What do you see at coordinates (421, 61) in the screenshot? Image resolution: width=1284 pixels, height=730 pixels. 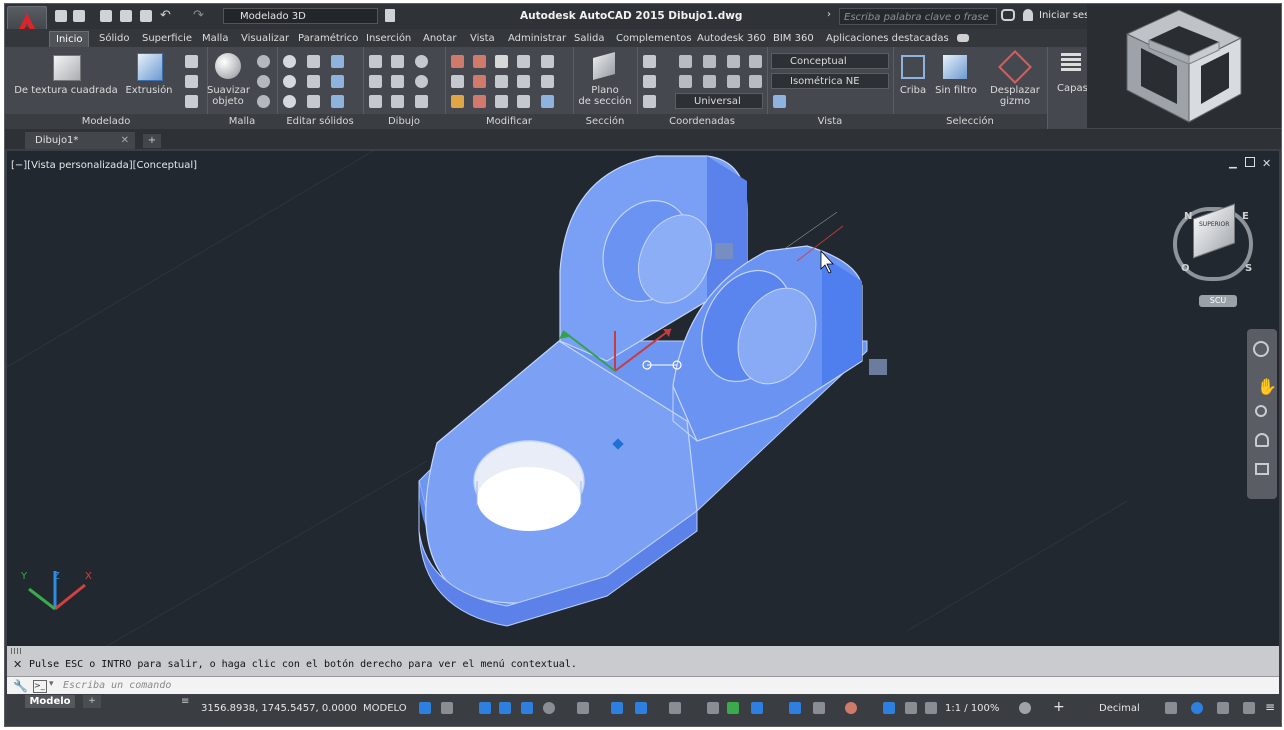 I see `circle-icon` at bounding box center [421, 61].